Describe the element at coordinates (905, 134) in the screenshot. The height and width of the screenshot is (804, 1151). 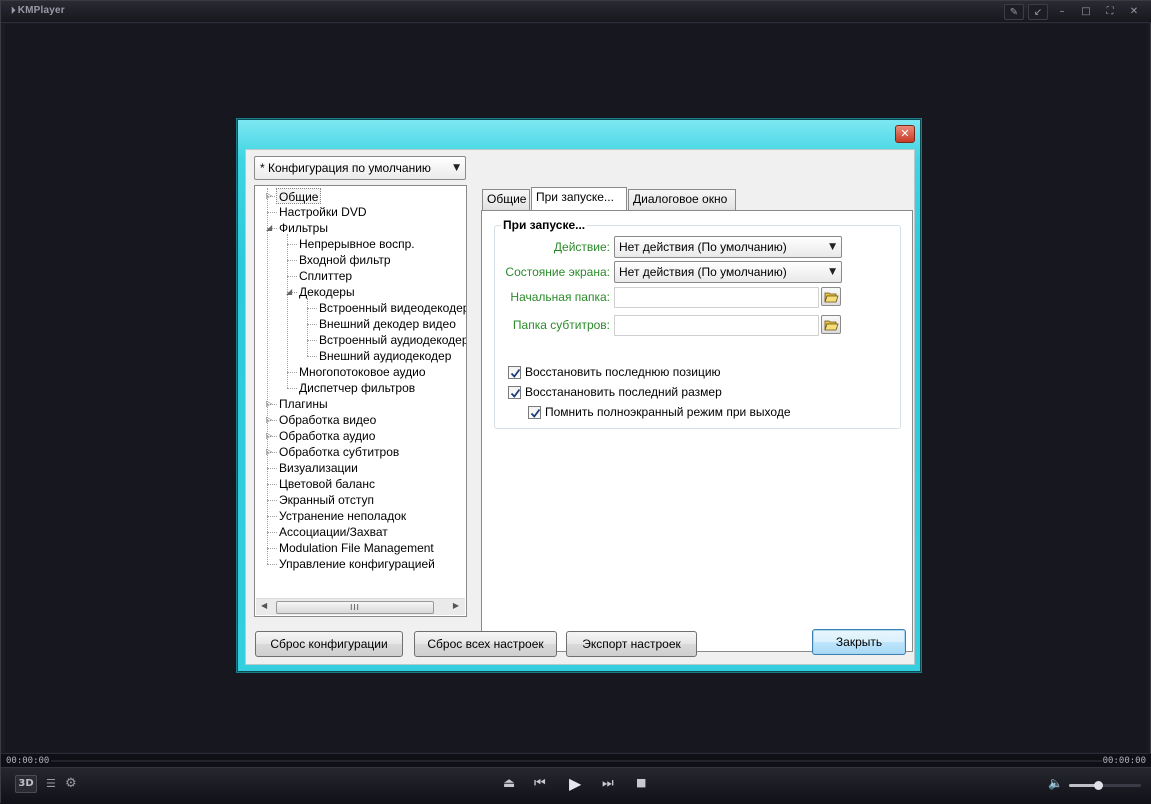
I see `dialog-close-icon: ✕` at that location.